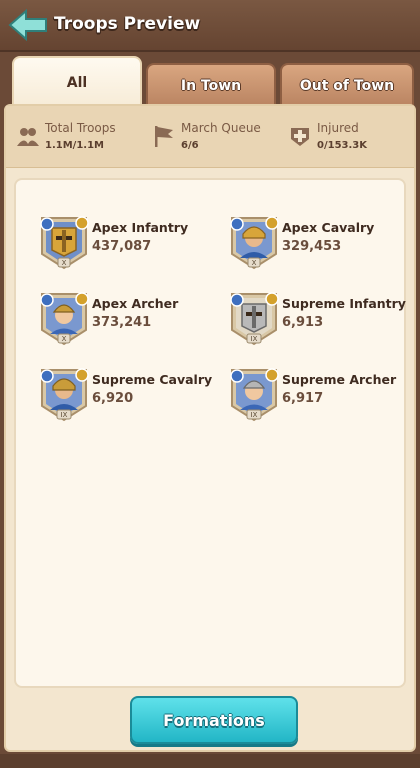 This screenshot has height=768, width=420. I want to click on medical-cross-icon, so click(300, 137).